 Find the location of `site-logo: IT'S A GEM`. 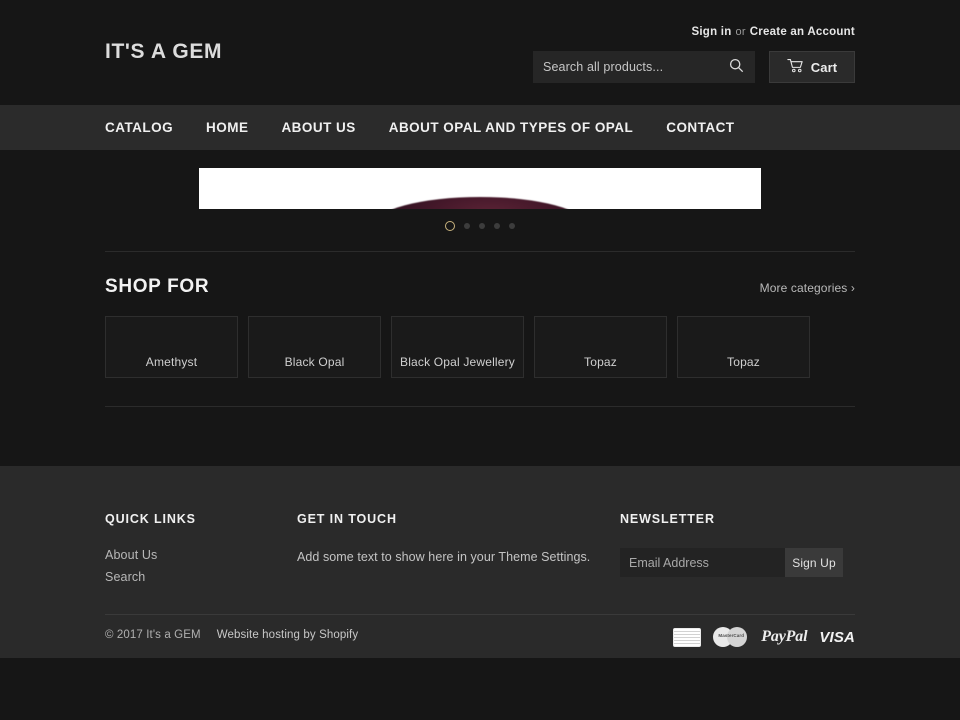

site-logo: IT'S A GEM is located at coordinates (163, 52).